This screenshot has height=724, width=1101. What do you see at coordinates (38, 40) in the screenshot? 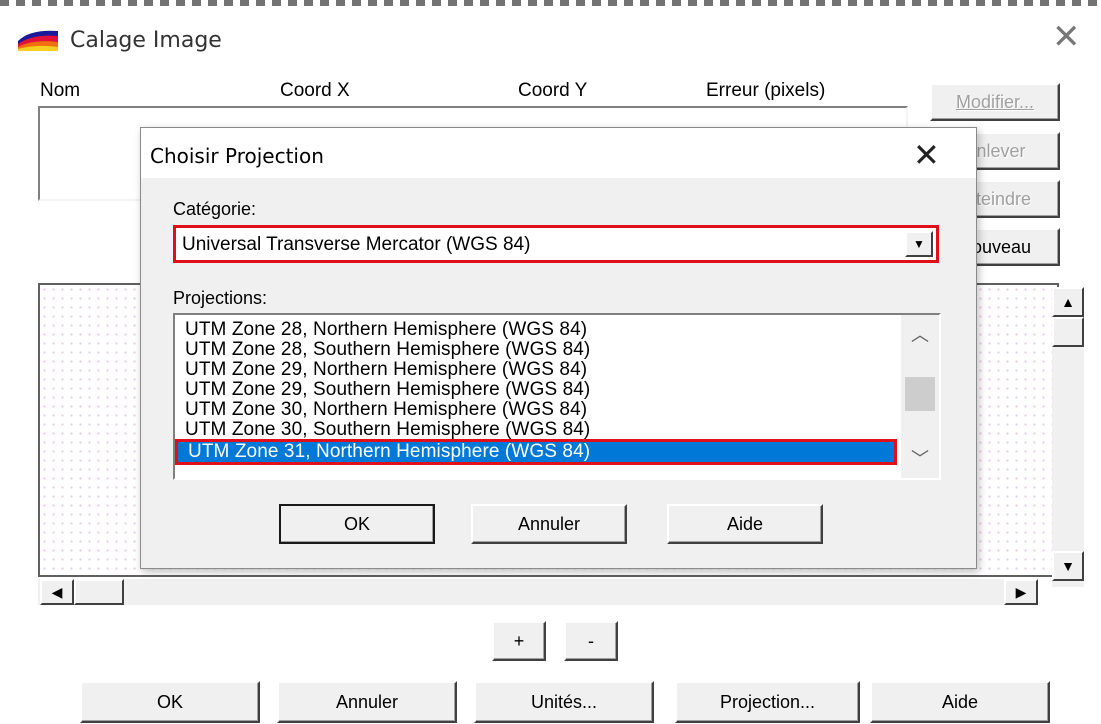
I see `app-icon` at bounding box center [38, 40].